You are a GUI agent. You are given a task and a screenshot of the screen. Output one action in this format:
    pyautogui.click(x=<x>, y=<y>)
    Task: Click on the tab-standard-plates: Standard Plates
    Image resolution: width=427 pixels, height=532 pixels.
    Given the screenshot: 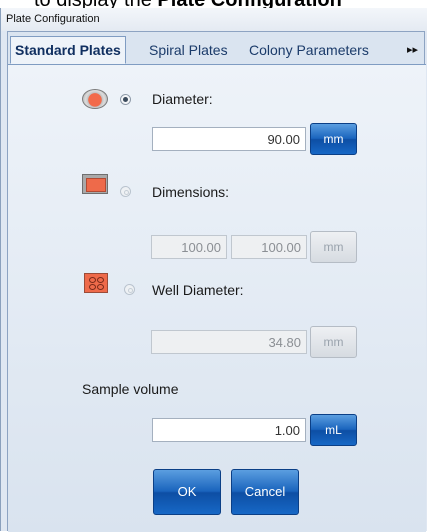 What is the action you would take?
    pyautogui.click(x=68, y=50)
    